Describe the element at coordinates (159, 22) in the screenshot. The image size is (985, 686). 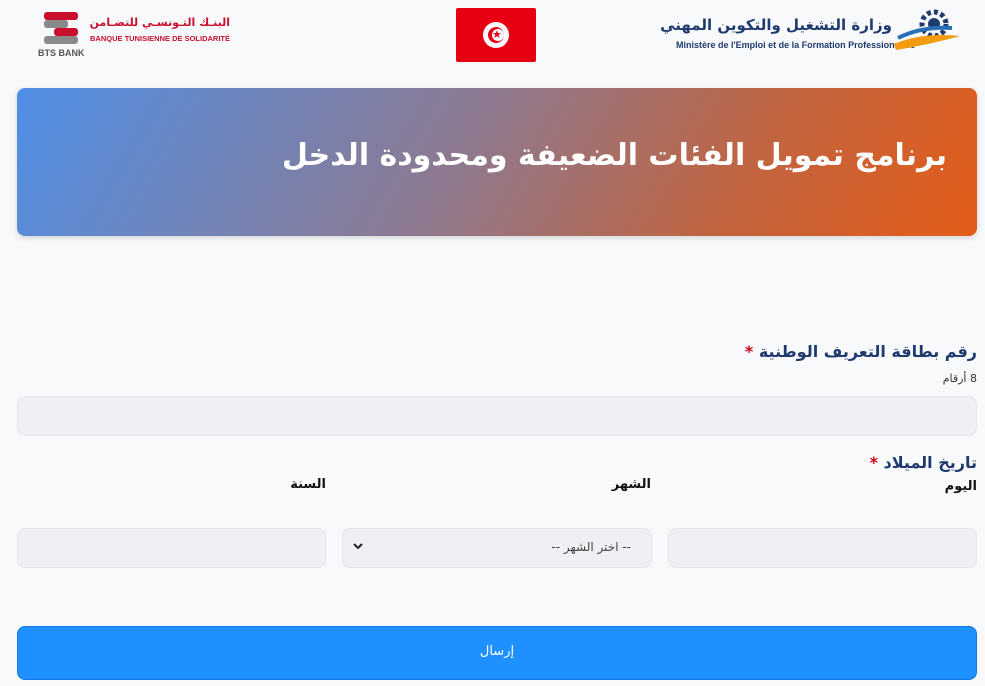
I see `bts-arabic-name: البنـك التـونسـي للتضـامن` at that location.